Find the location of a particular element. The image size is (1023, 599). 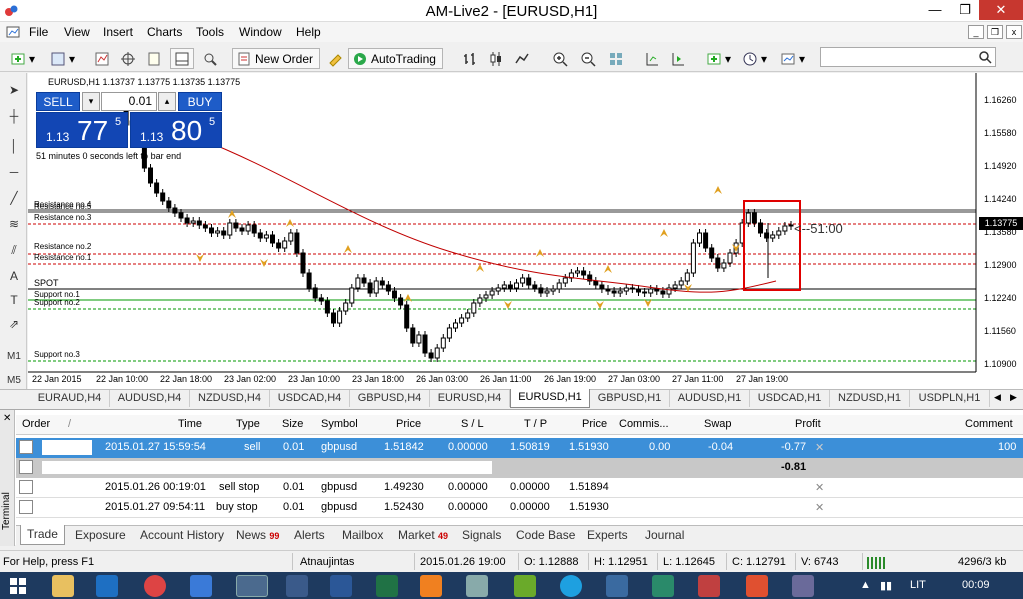

sell-price-button: 1.13 77 5 is located at coordinates (82, 130).